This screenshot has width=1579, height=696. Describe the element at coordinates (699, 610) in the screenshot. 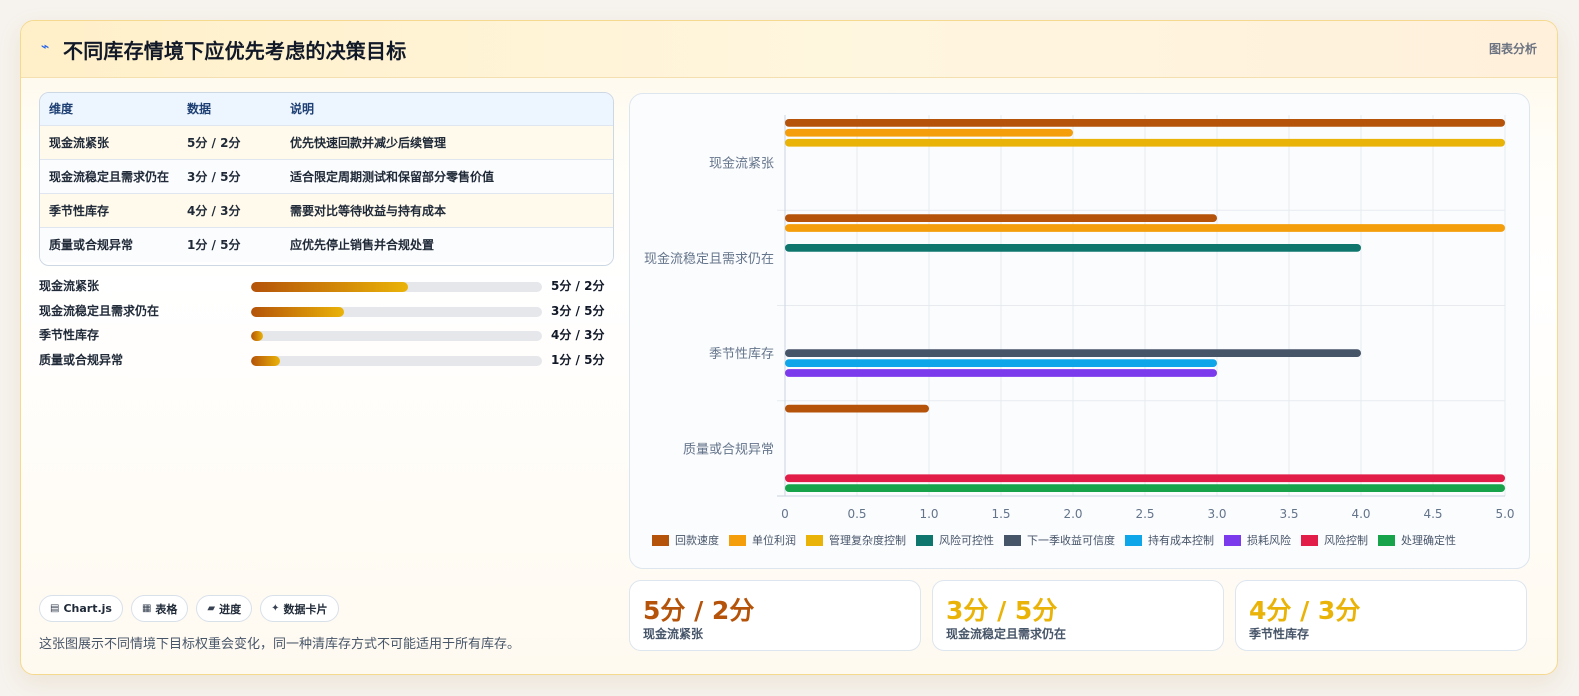

I see `stat-value: 5分 / 2分` at that location.